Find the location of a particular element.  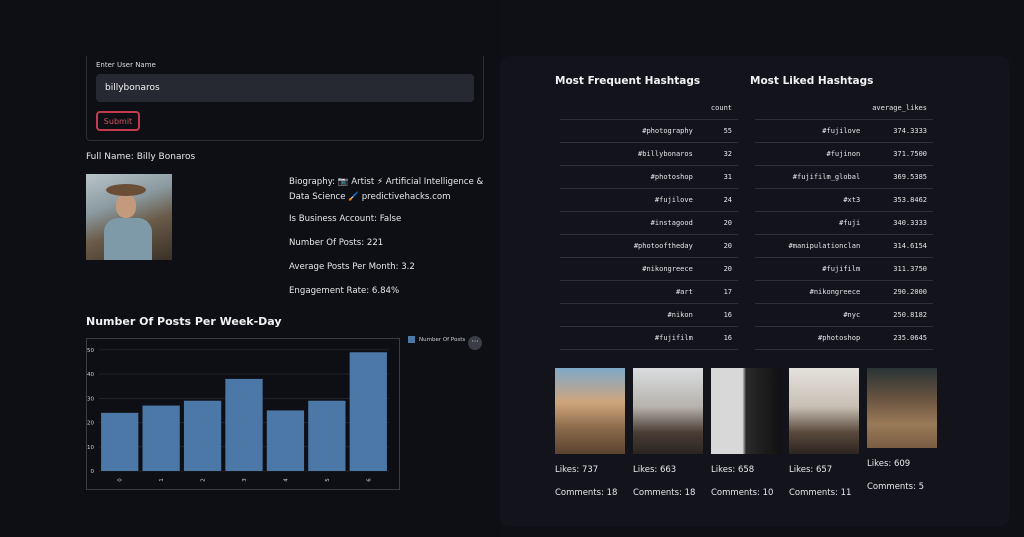

submit-button: Submit is located at coordinates (118, 121).